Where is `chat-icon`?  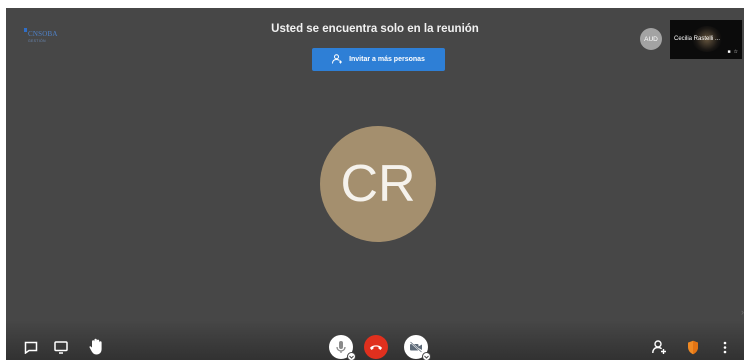
chat-icon is located at coordinates (31, 347).